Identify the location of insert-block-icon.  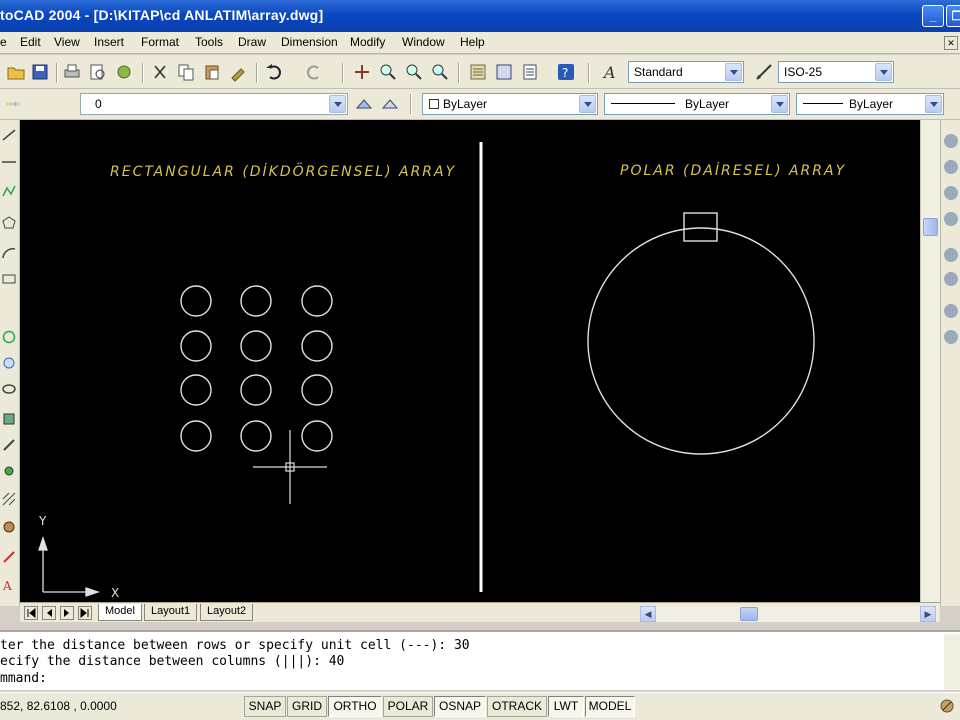
(9, 419).